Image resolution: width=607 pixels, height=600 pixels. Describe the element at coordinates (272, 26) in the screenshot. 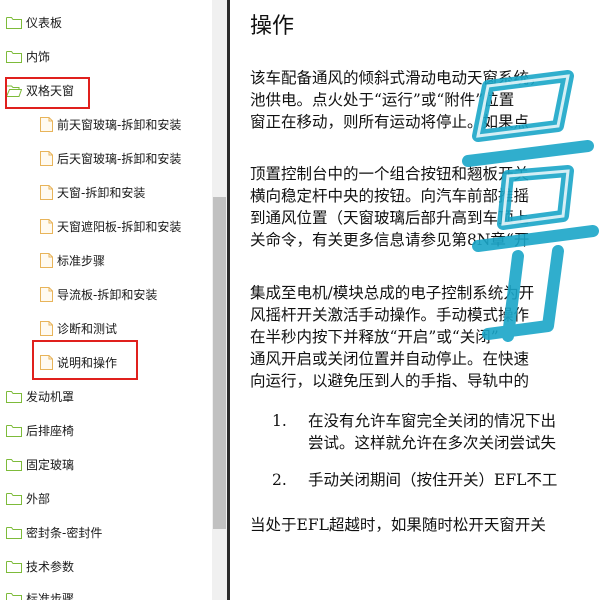

I see `page-title: 操作` at that location.